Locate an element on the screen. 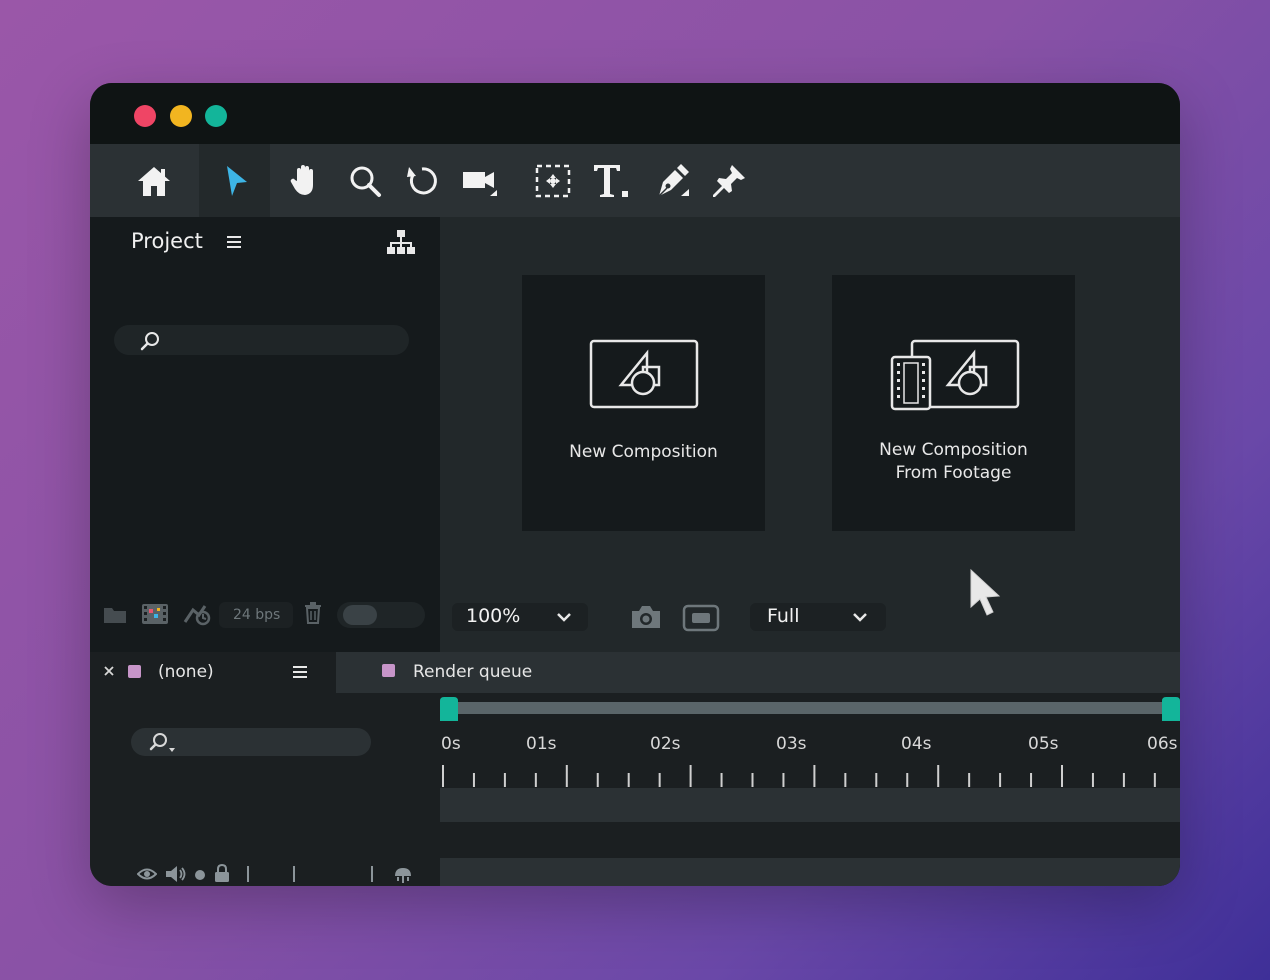 The height and width of the screenshot is (980, 1270). search-dropdown-icon is located at coordinates (162, 742).